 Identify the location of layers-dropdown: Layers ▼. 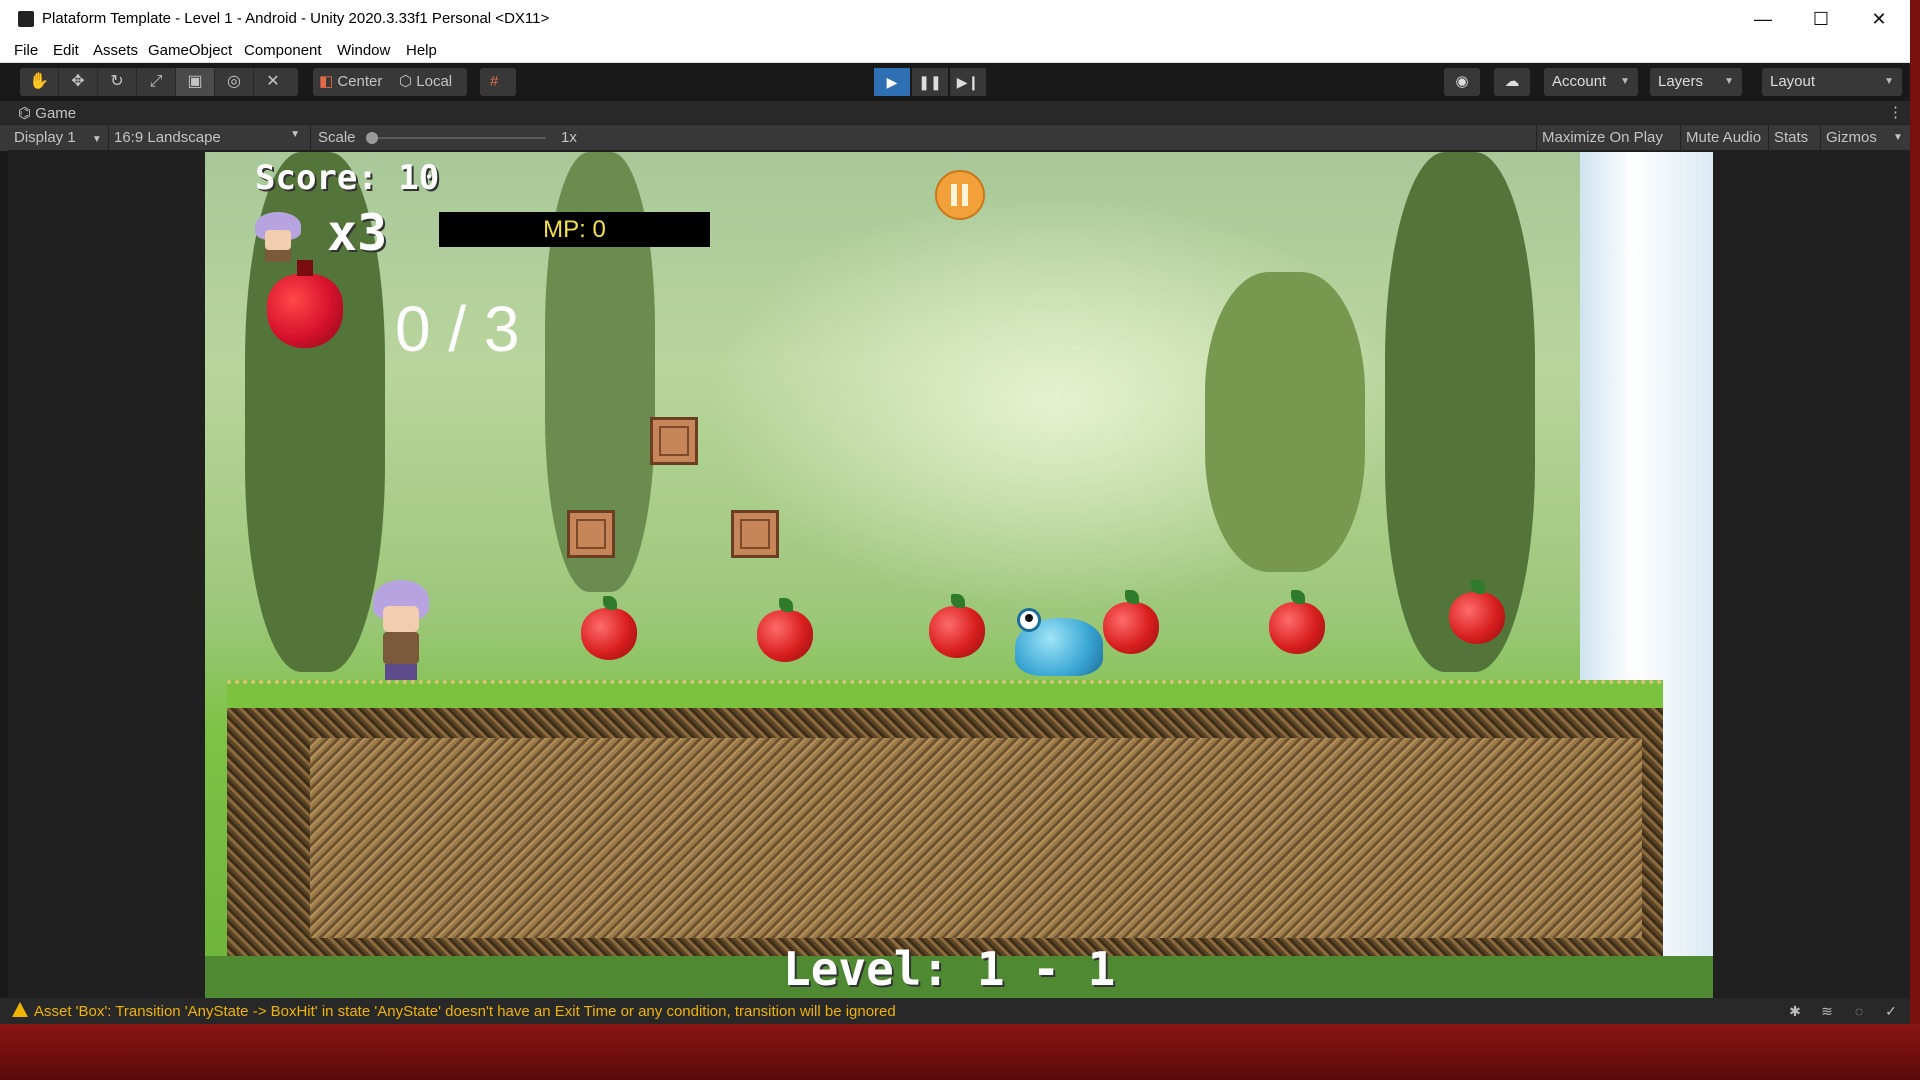
(1696, 82).